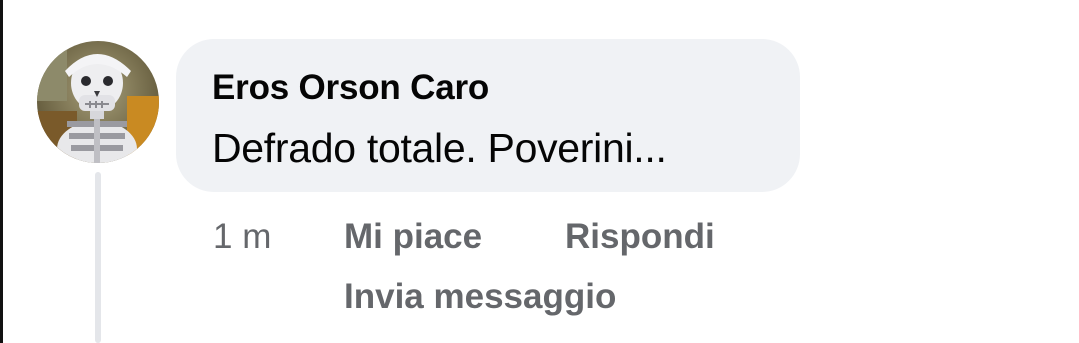 The height and width of the screenshot is (343, 1079). What do you see at coordinates (98, 257) in the screenshot?
I see `thread-connector-line` at bounding box center [98, 257].